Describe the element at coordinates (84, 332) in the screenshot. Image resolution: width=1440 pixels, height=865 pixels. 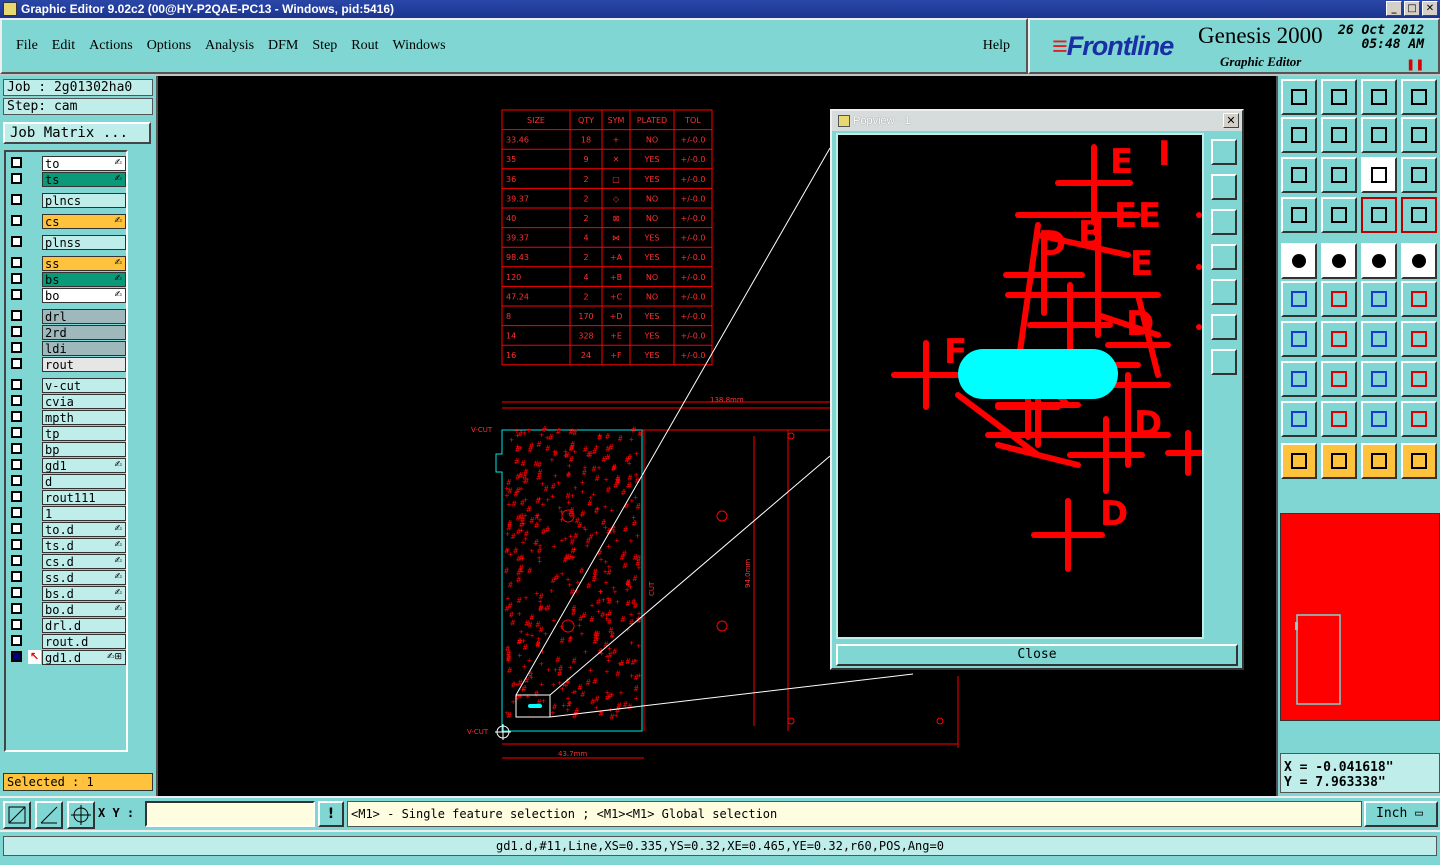
I see `layer-name: 2rd` at that location.